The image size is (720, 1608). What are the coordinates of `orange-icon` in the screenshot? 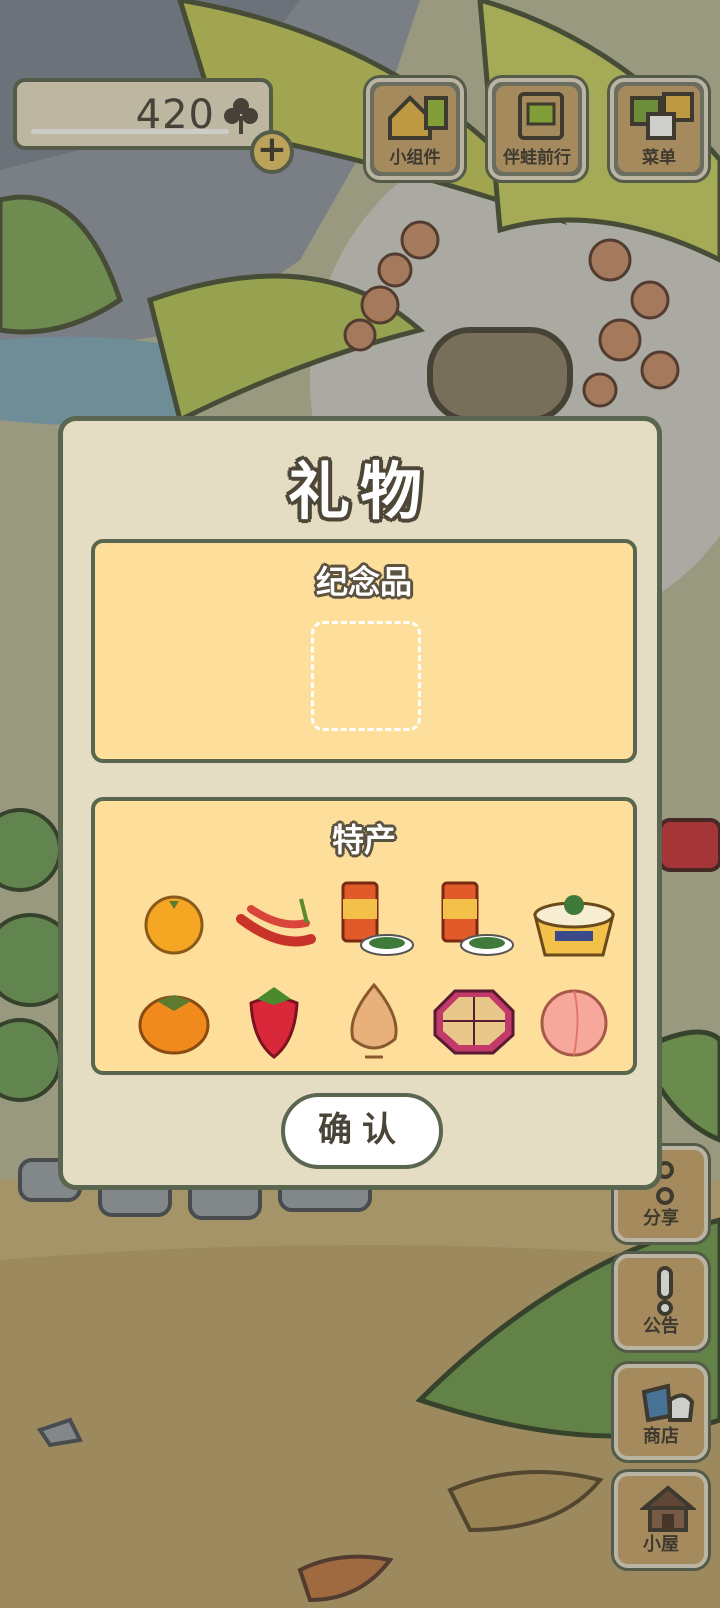 It's located at (174, 922).